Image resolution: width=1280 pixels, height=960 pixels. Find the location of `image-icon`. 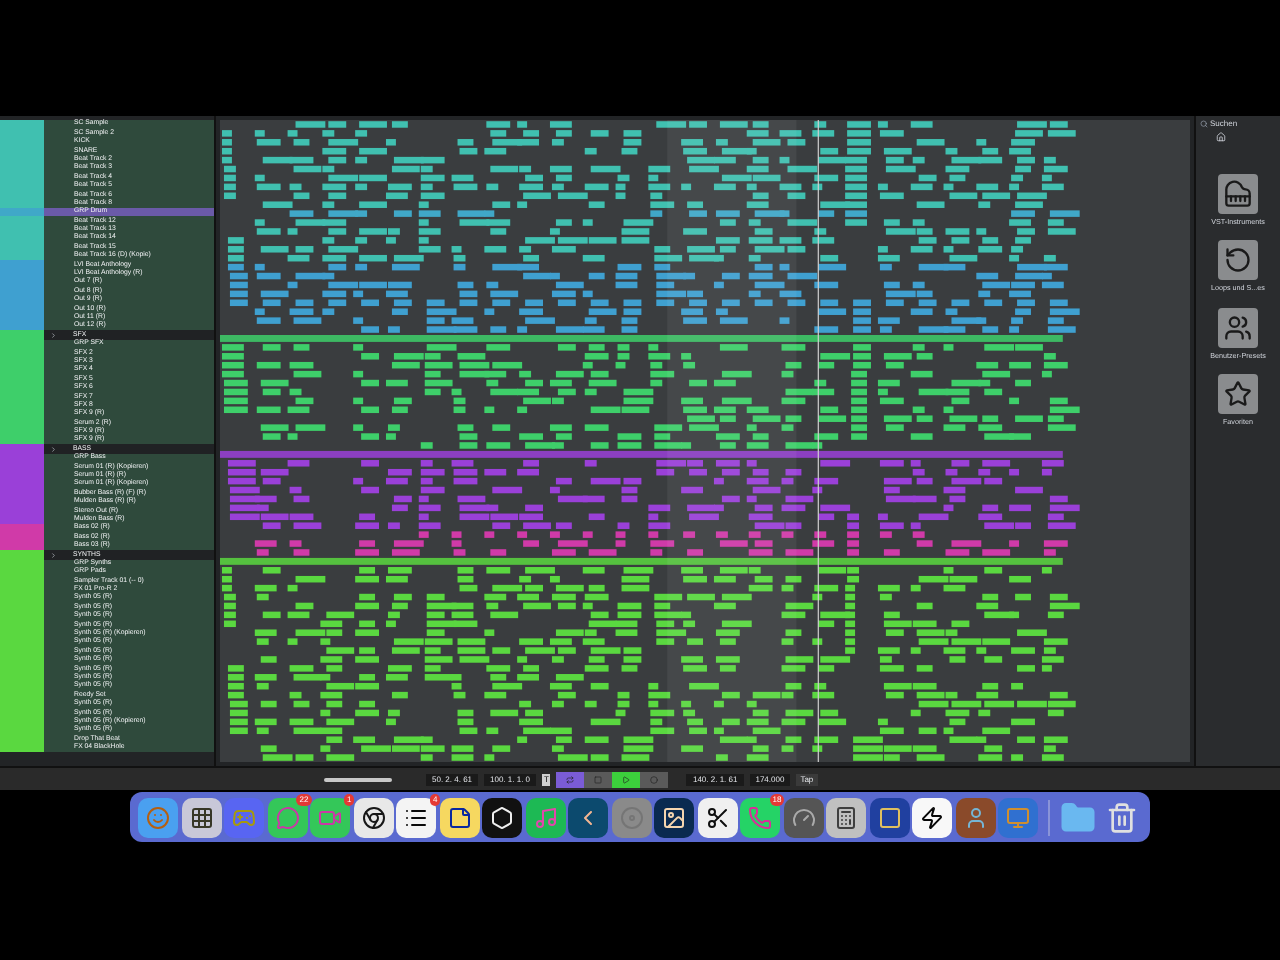

image-icon is located at coordinates (674, 817).